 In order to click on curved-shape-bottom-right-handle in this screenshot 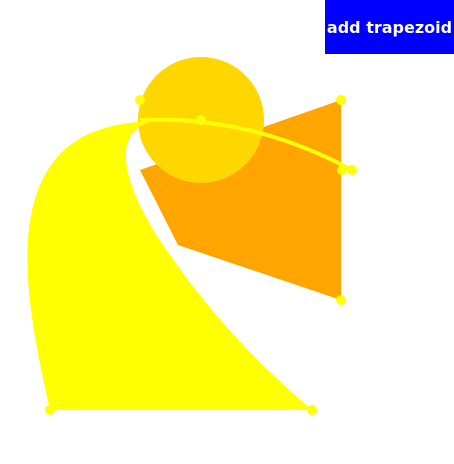, I will do `click(312, 410)`.